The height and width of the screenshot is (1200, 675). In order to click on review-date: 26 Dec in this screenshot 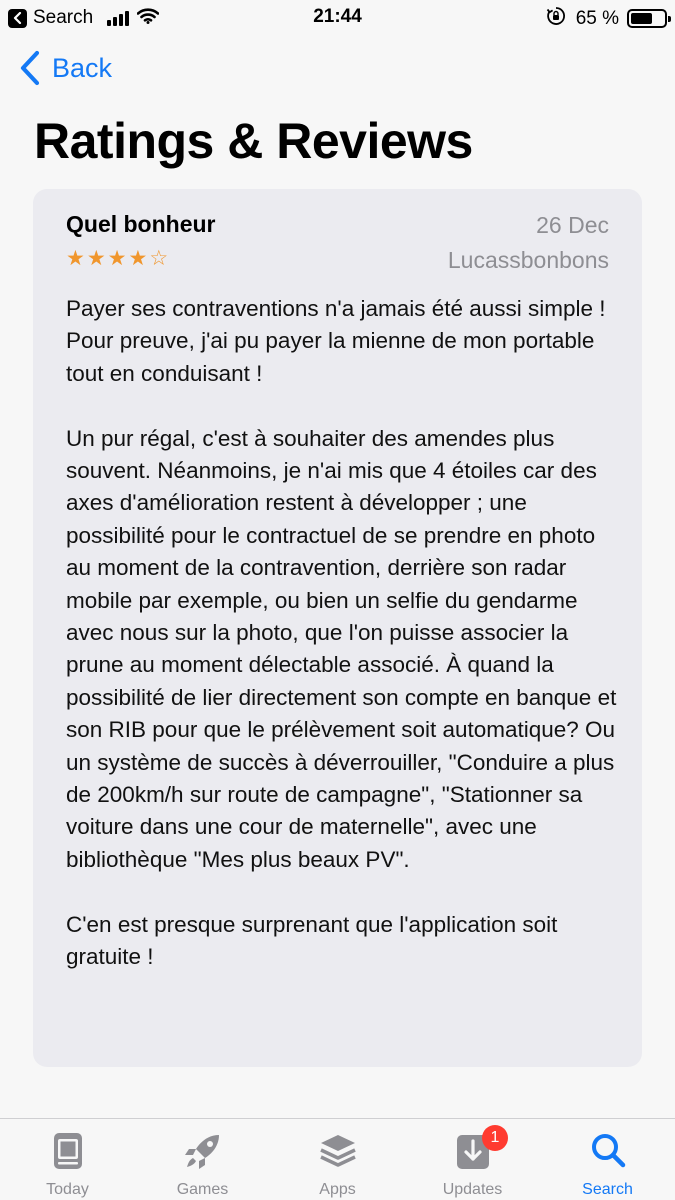, I will do `click(572, 225)`.